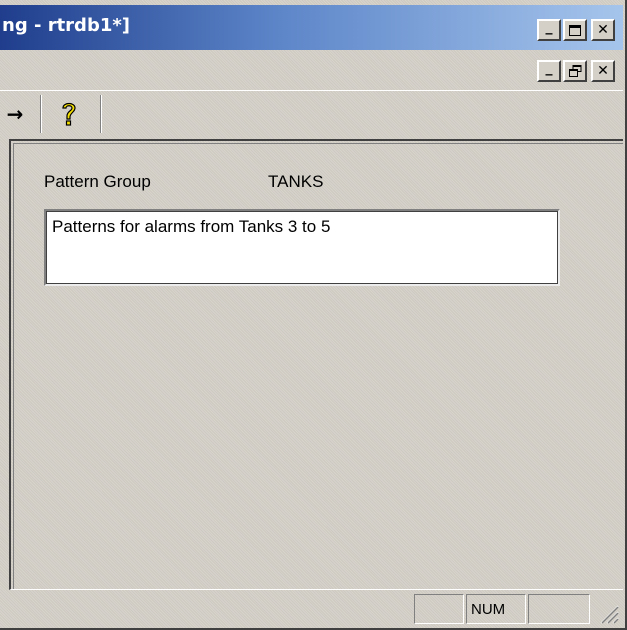  I want to click on help-icon, so click(69, 114).